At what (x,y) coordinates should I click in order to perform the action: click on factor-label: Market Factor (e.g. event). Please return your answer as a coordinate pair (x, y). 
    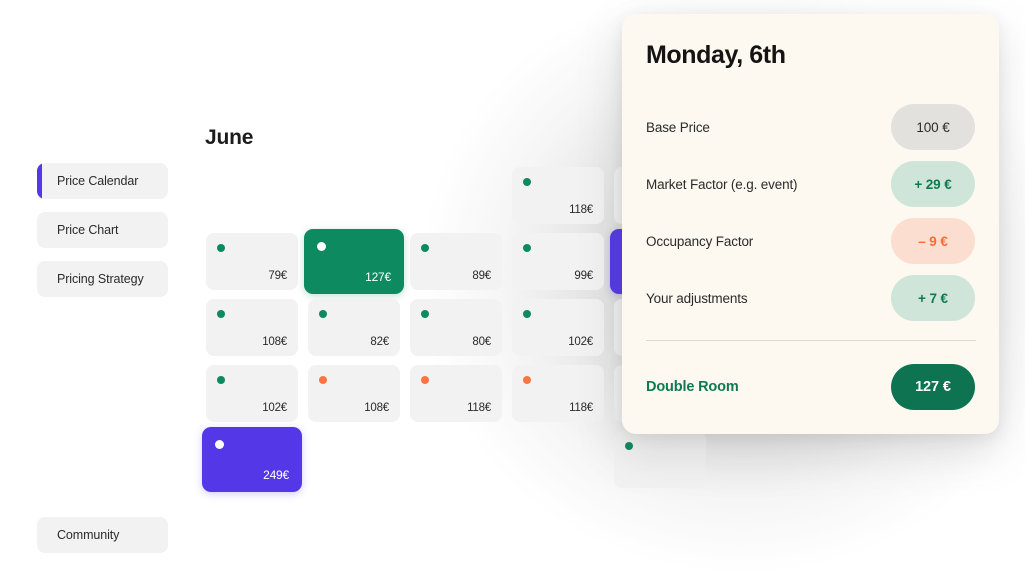
    Looking at the image, I should click on (722, 184).